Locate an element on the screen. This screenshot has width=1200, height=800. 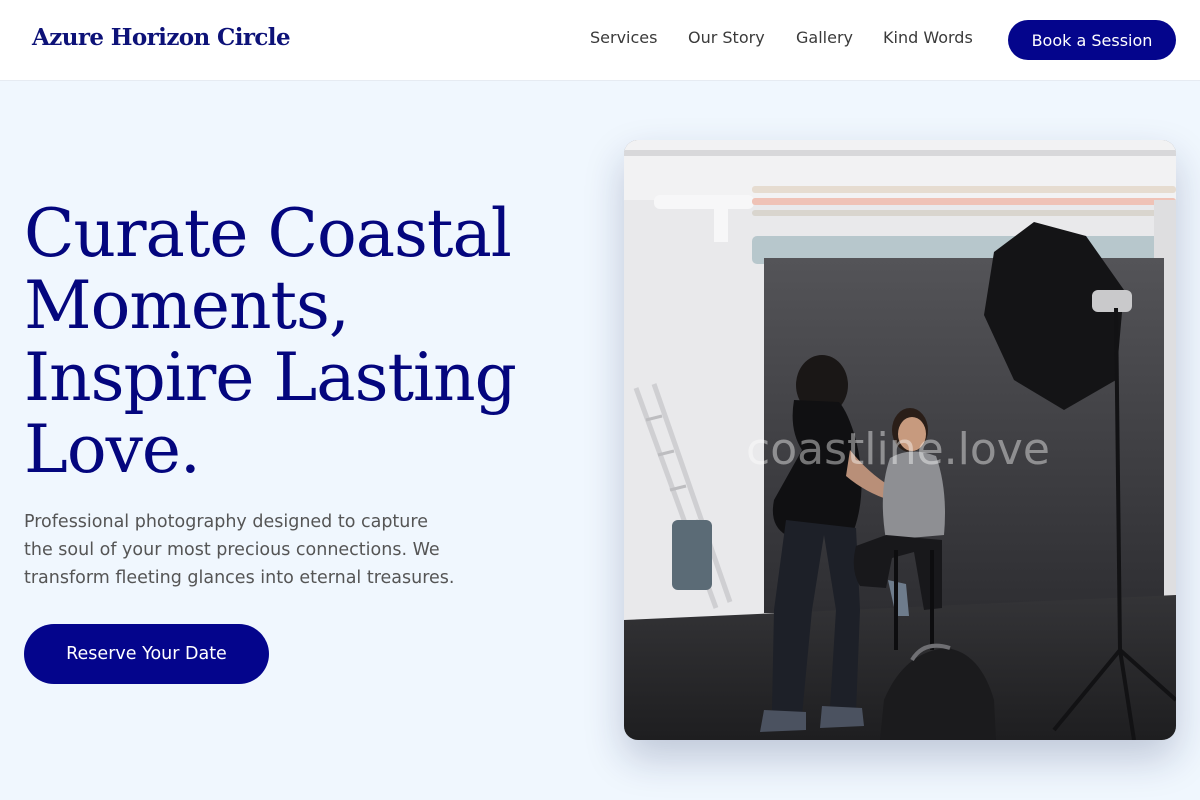
hero-title-line: Curate Coastal is located at coordinates (268, 233).